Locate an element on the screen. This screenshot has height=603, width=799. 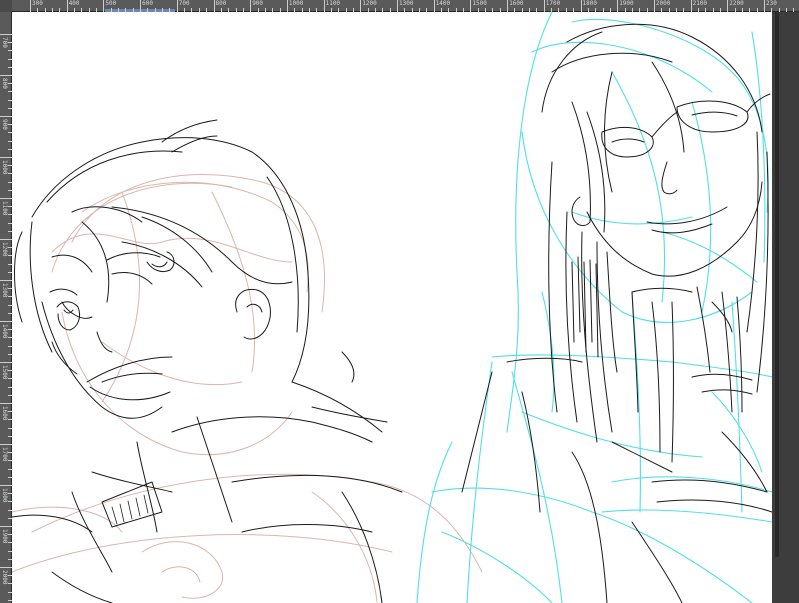
ruler-corner is located at coordinates (6, 6).